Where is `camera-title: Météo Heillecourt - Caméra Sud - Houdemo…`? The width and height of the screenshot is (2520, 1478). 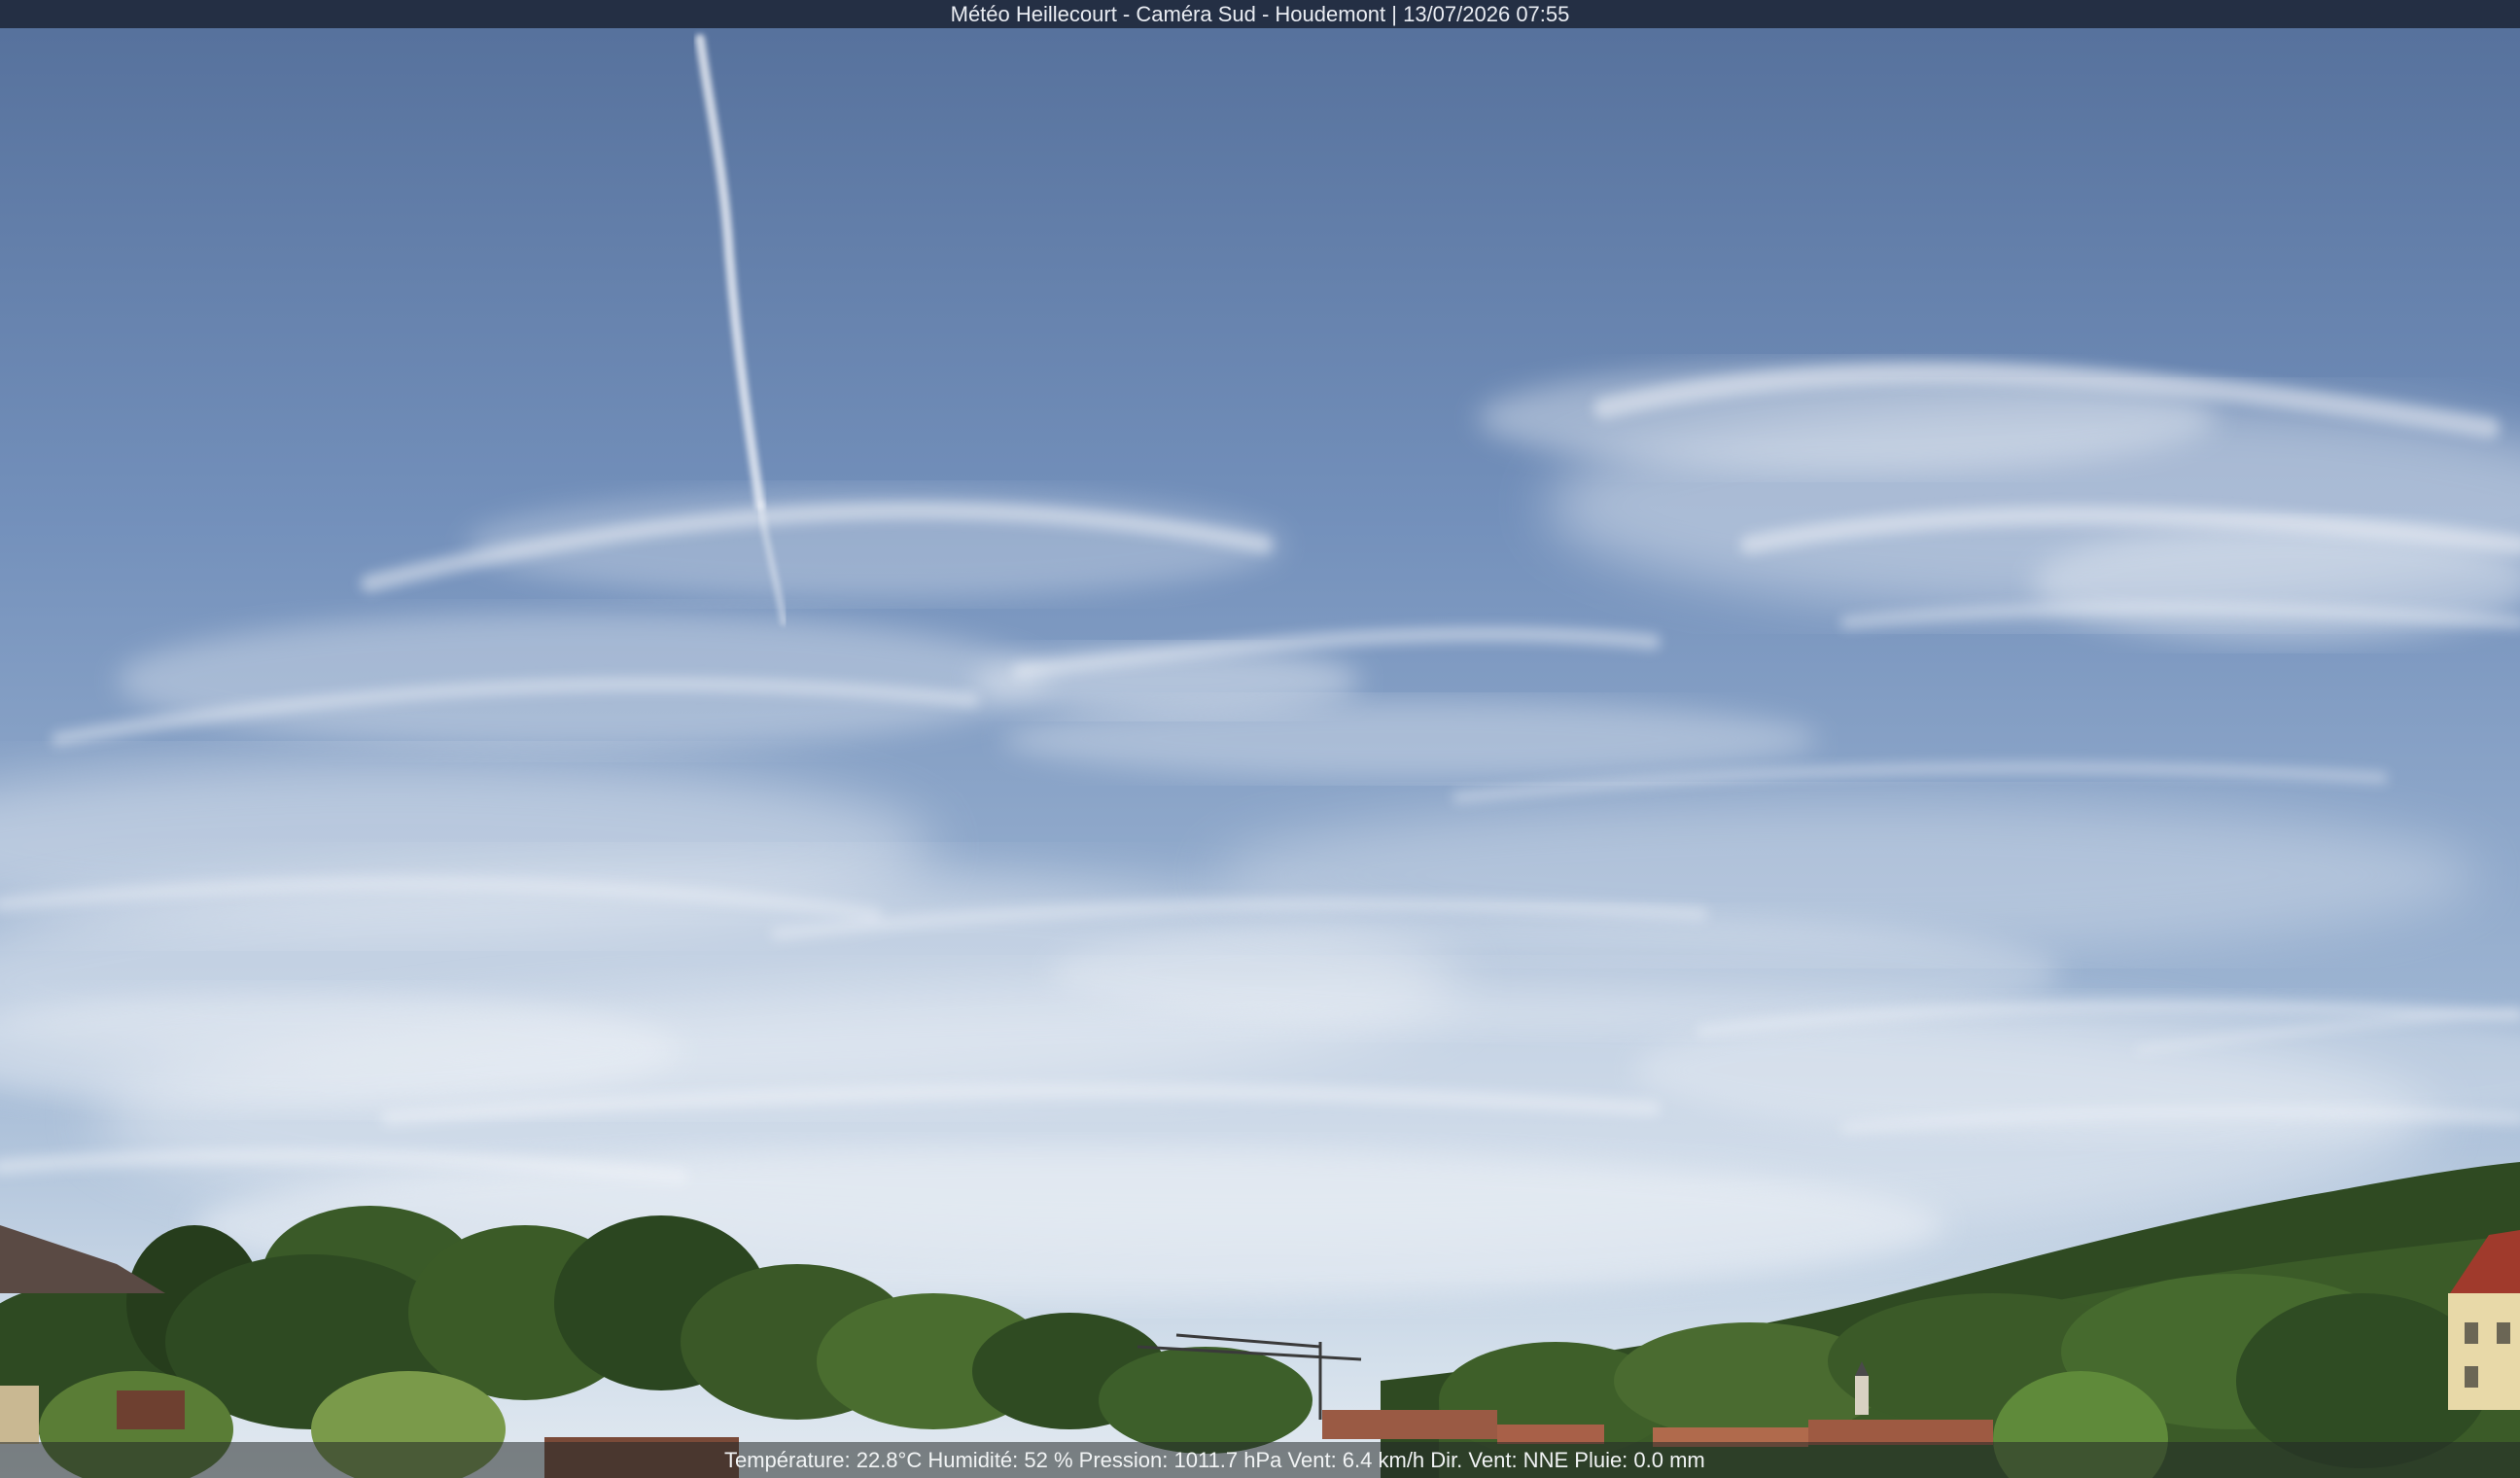 camera-title: Météo Heillecourt - Caméra Sud - Houdemo… is located at coordinates (1260, 14).